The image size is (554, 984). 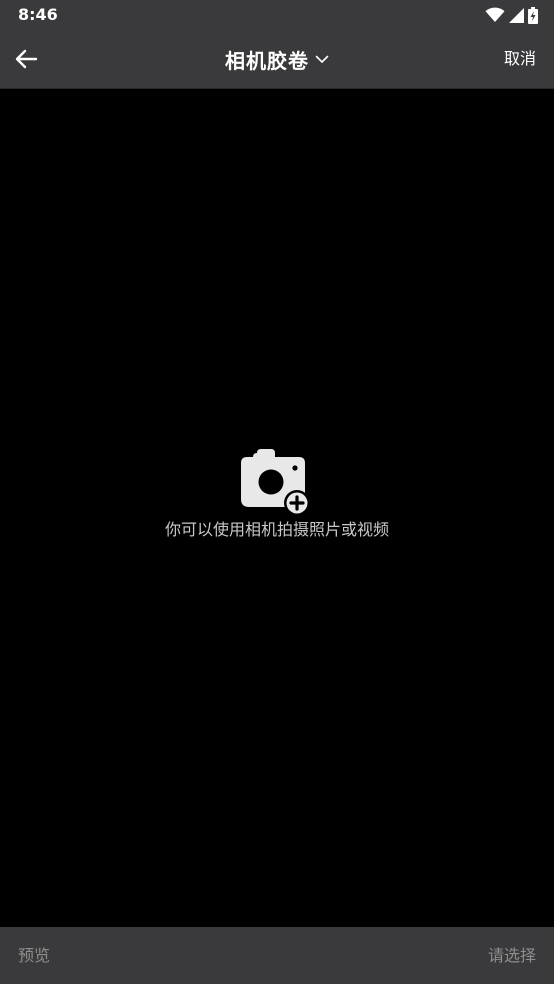 I want to click on select-button: 请选择, so click(x=512, y=956).